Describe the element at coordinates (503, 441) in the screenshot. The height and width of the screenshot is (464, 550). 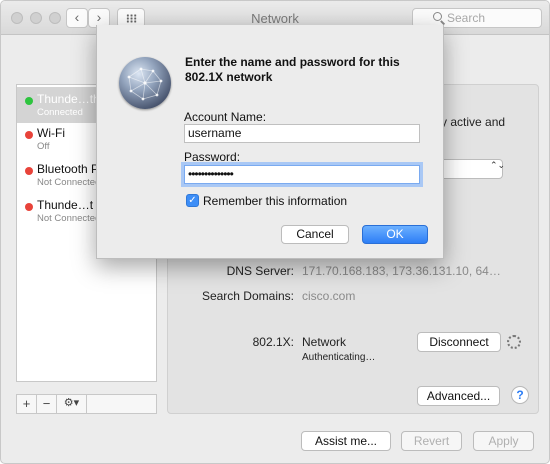
I see `apply-button: Apply` at that location.